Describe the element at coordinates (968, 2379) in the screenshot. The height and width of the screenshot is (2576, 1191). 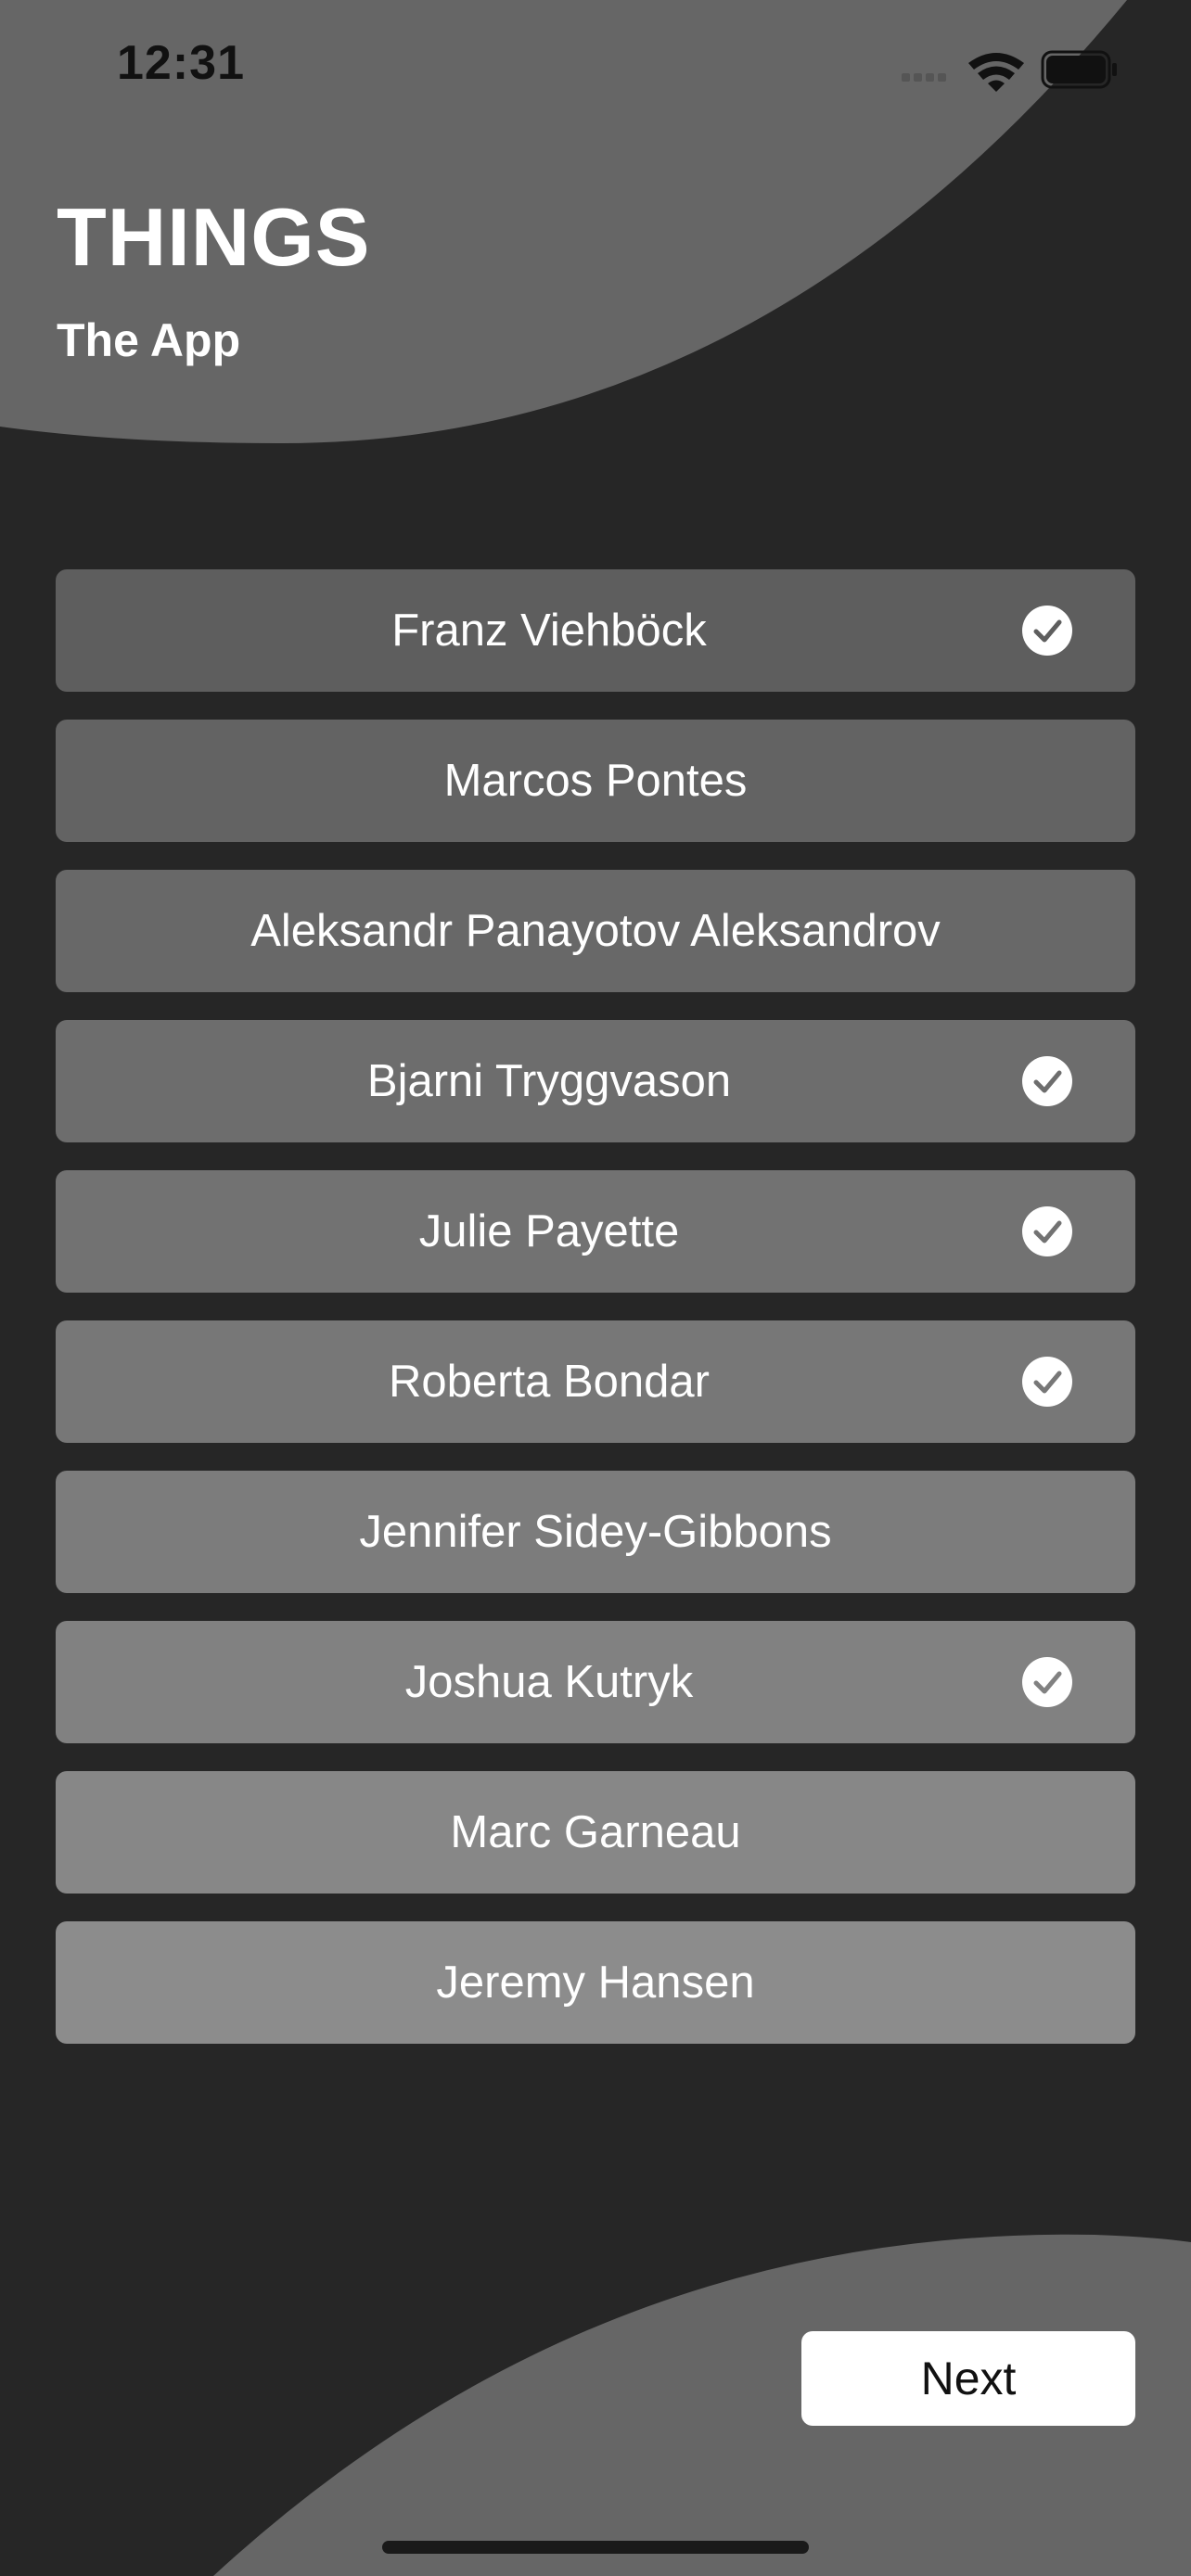
I see `next-button: Next` at that location.